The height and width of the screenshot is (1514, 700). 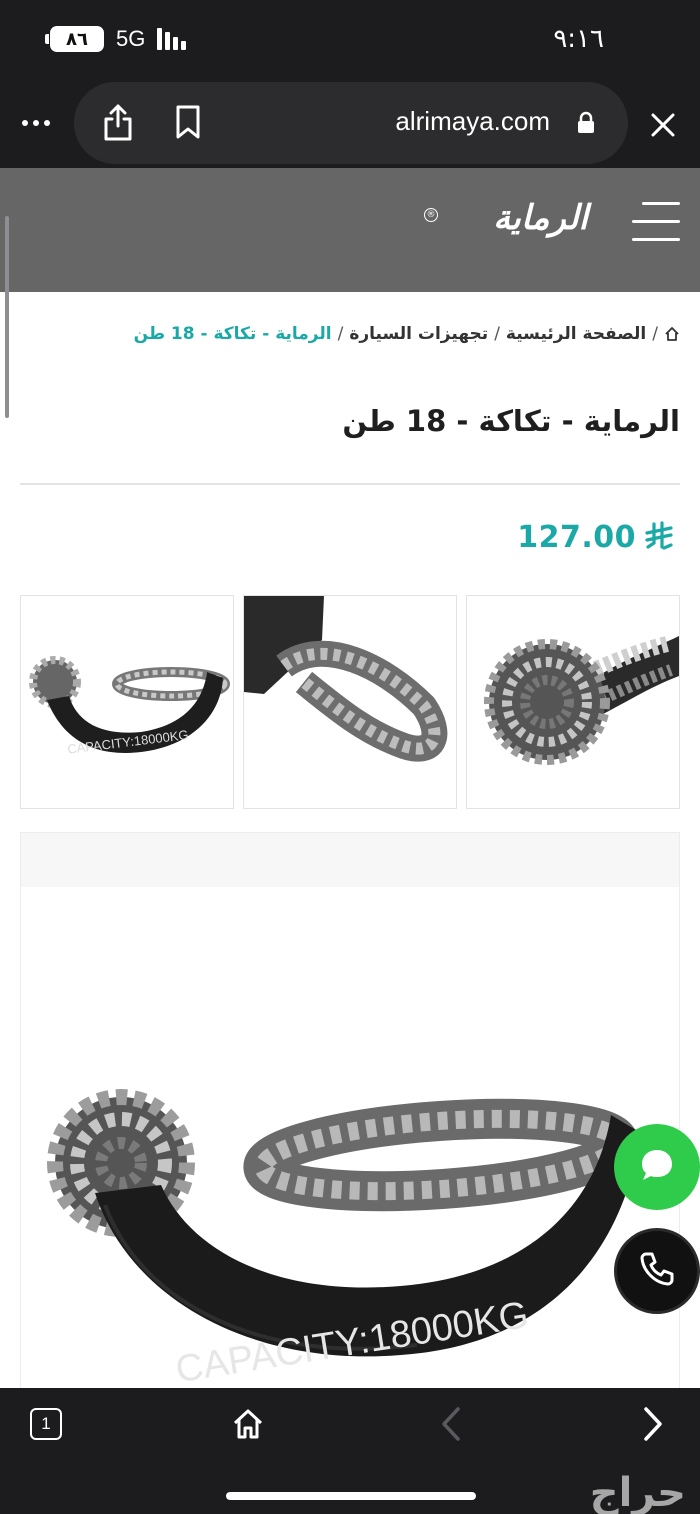 I want to click on thumbnail-knot, so click(x=573, y=702).